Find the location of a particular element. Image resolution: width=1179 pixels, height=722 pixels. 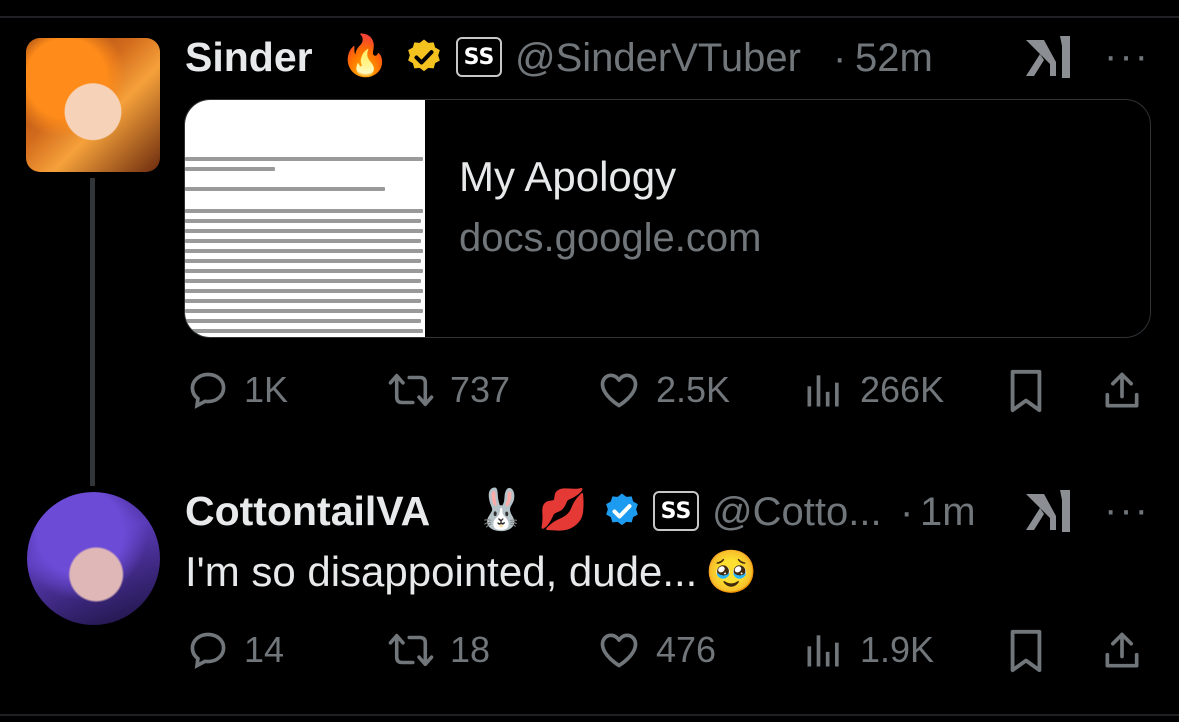

reply-button: 1K is located at coordinates (237, 390).